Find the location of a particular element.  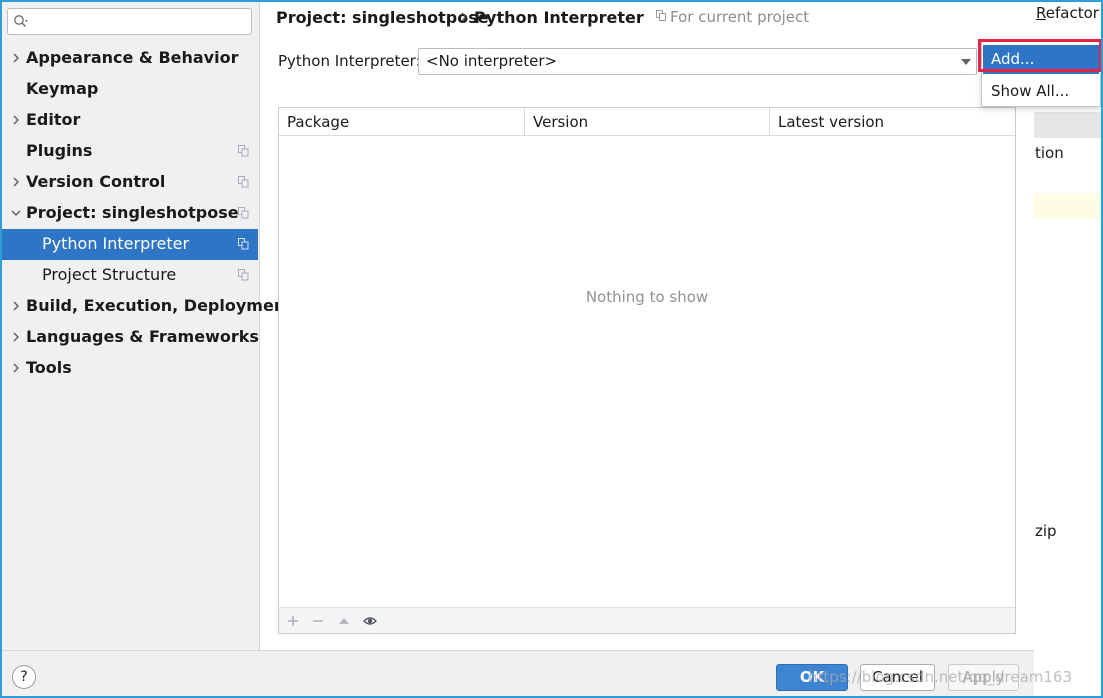

sidebar-item-project-singleshotpose: Project: singleshotpose is located at coordinates (130, 213).